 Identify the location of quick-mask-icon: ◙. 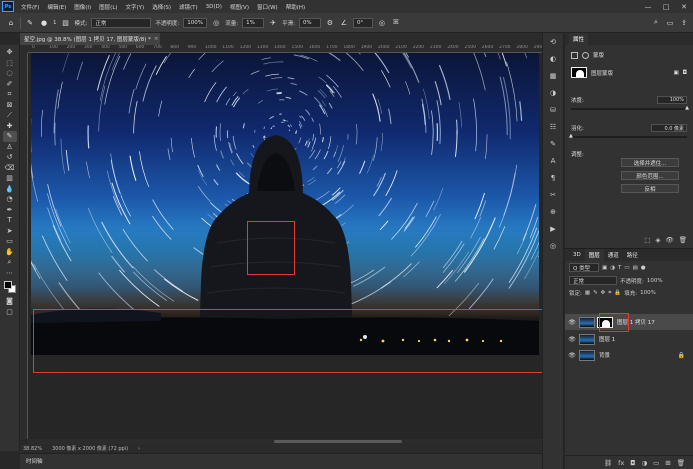
(10, 301).